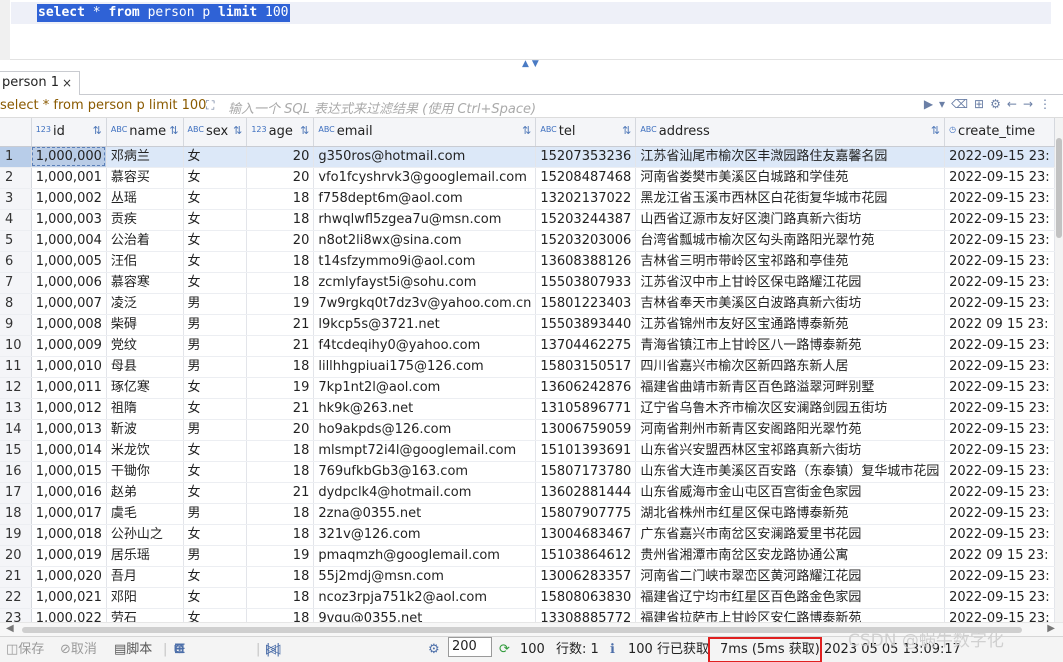  Describe the element at coordinates (425, 132) in the screenshot. I see `column-header-email: ABC email ⇅` at that location.